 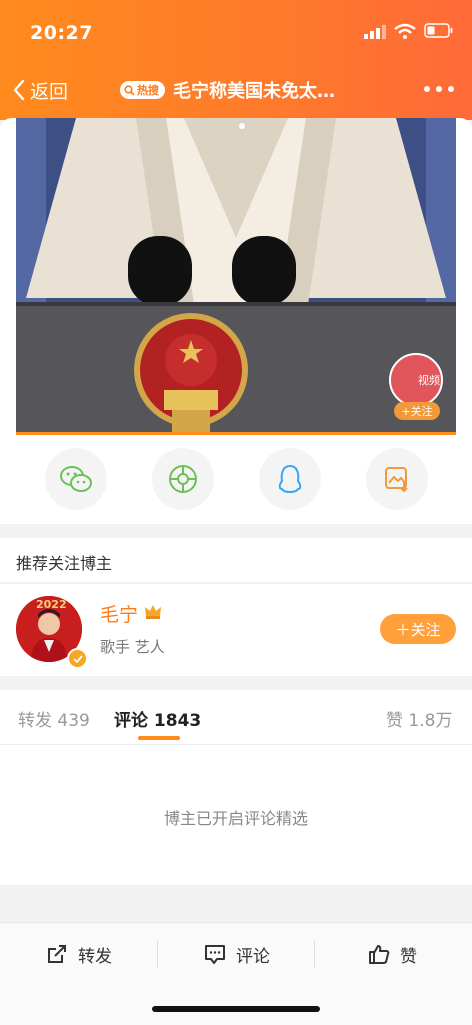 What do you see at coordinates (438, 30) in the screenshot?
I see `battery-icon` at bounding box center [438, 30].